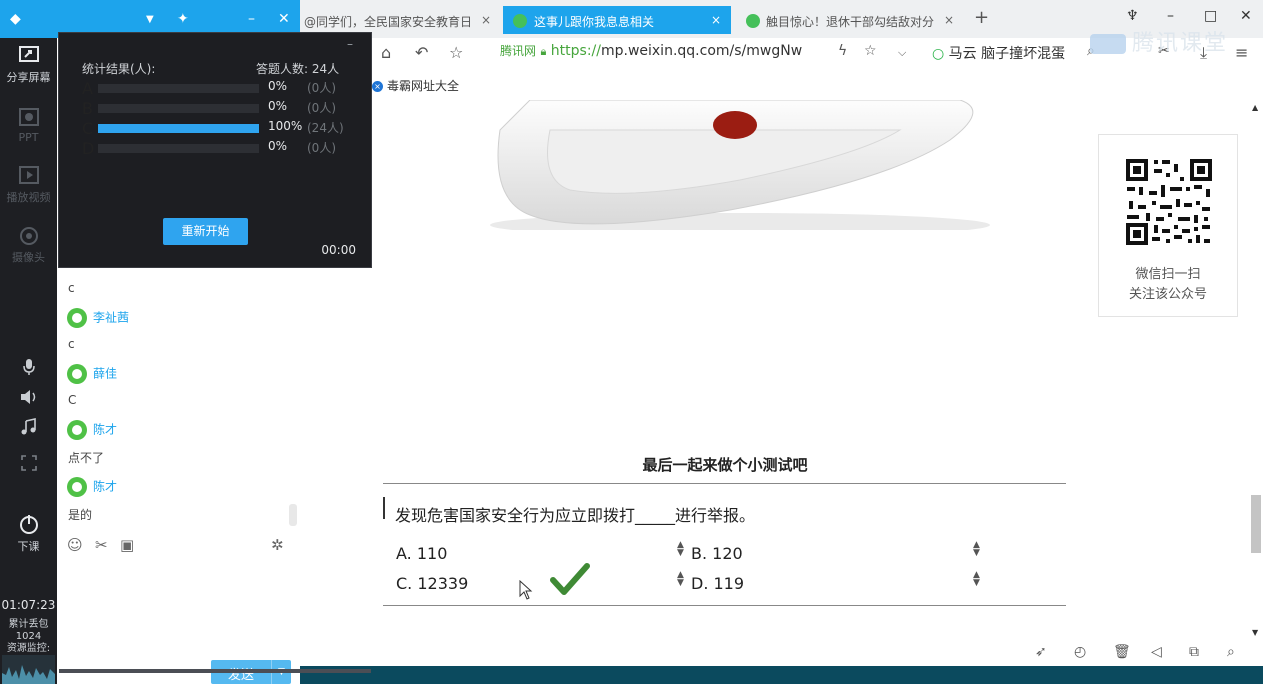  What do you see at coordinates (127, 545) in the screenshot?
I see `image-icon: ▣` at bounding box center [127, 545].